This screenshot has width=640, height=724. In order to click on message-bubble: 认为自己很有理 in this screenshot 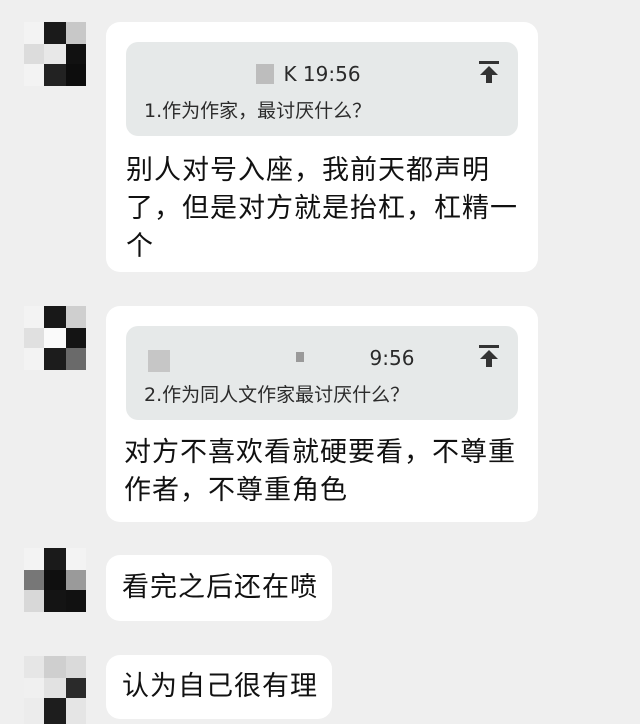, I will do `click(219, 687)`.